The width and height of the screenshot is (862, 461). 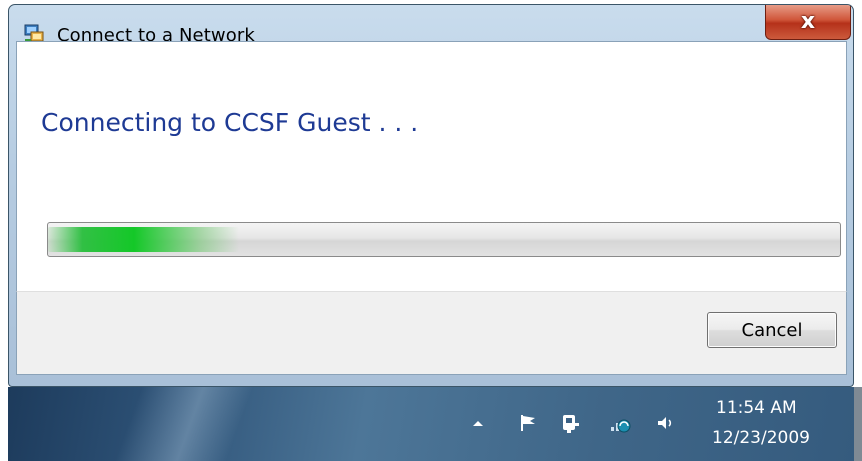 What do you see at coordinates (666, 423) in the screenshot?
I see `volume-icon` at bounding box center [666, 423].